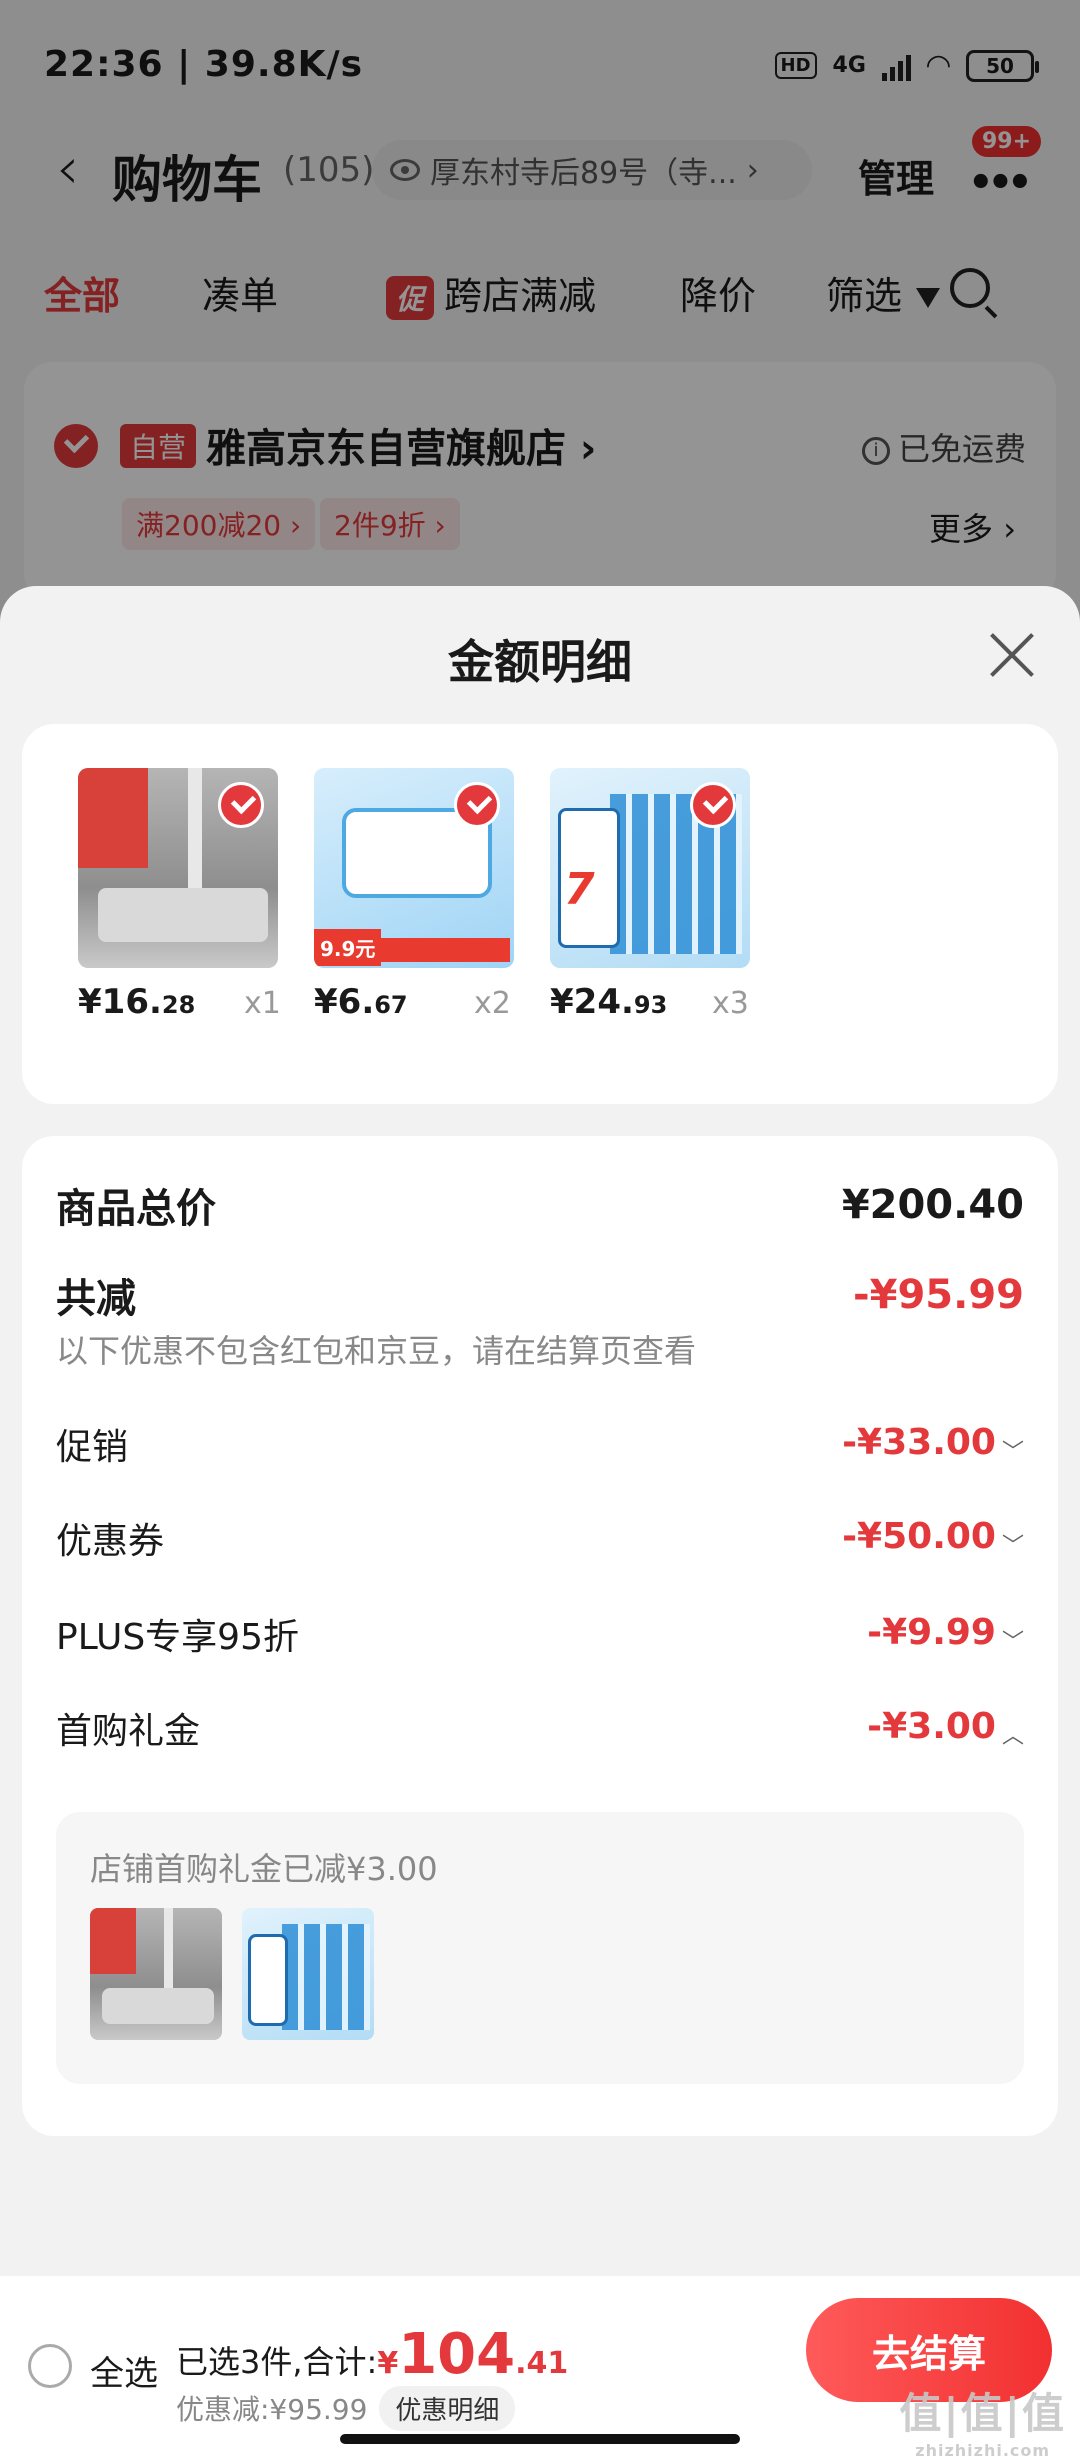 Image resolution: width=1080 pixels, height=2460 pixels. Describe the element at coordinates (540, 914) in the screenshot. I see `products-card: 9.9元 7 ¥16.28 x1 ¥6.67 x2 ¥24.93 x3` at that location.